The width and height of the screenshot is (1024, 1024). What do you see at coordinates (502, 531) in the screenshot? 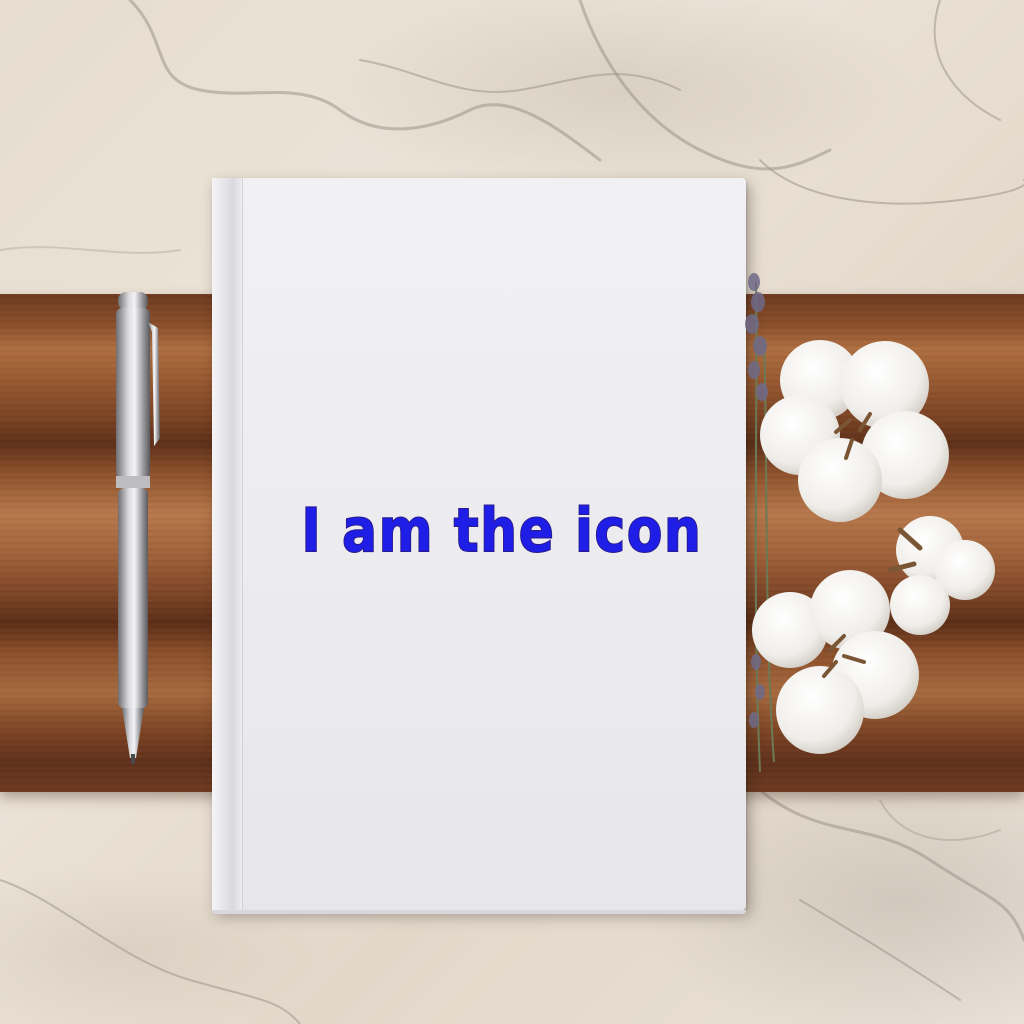
I see `overlay-text: I am the icon` at bounding box center [502, 531].